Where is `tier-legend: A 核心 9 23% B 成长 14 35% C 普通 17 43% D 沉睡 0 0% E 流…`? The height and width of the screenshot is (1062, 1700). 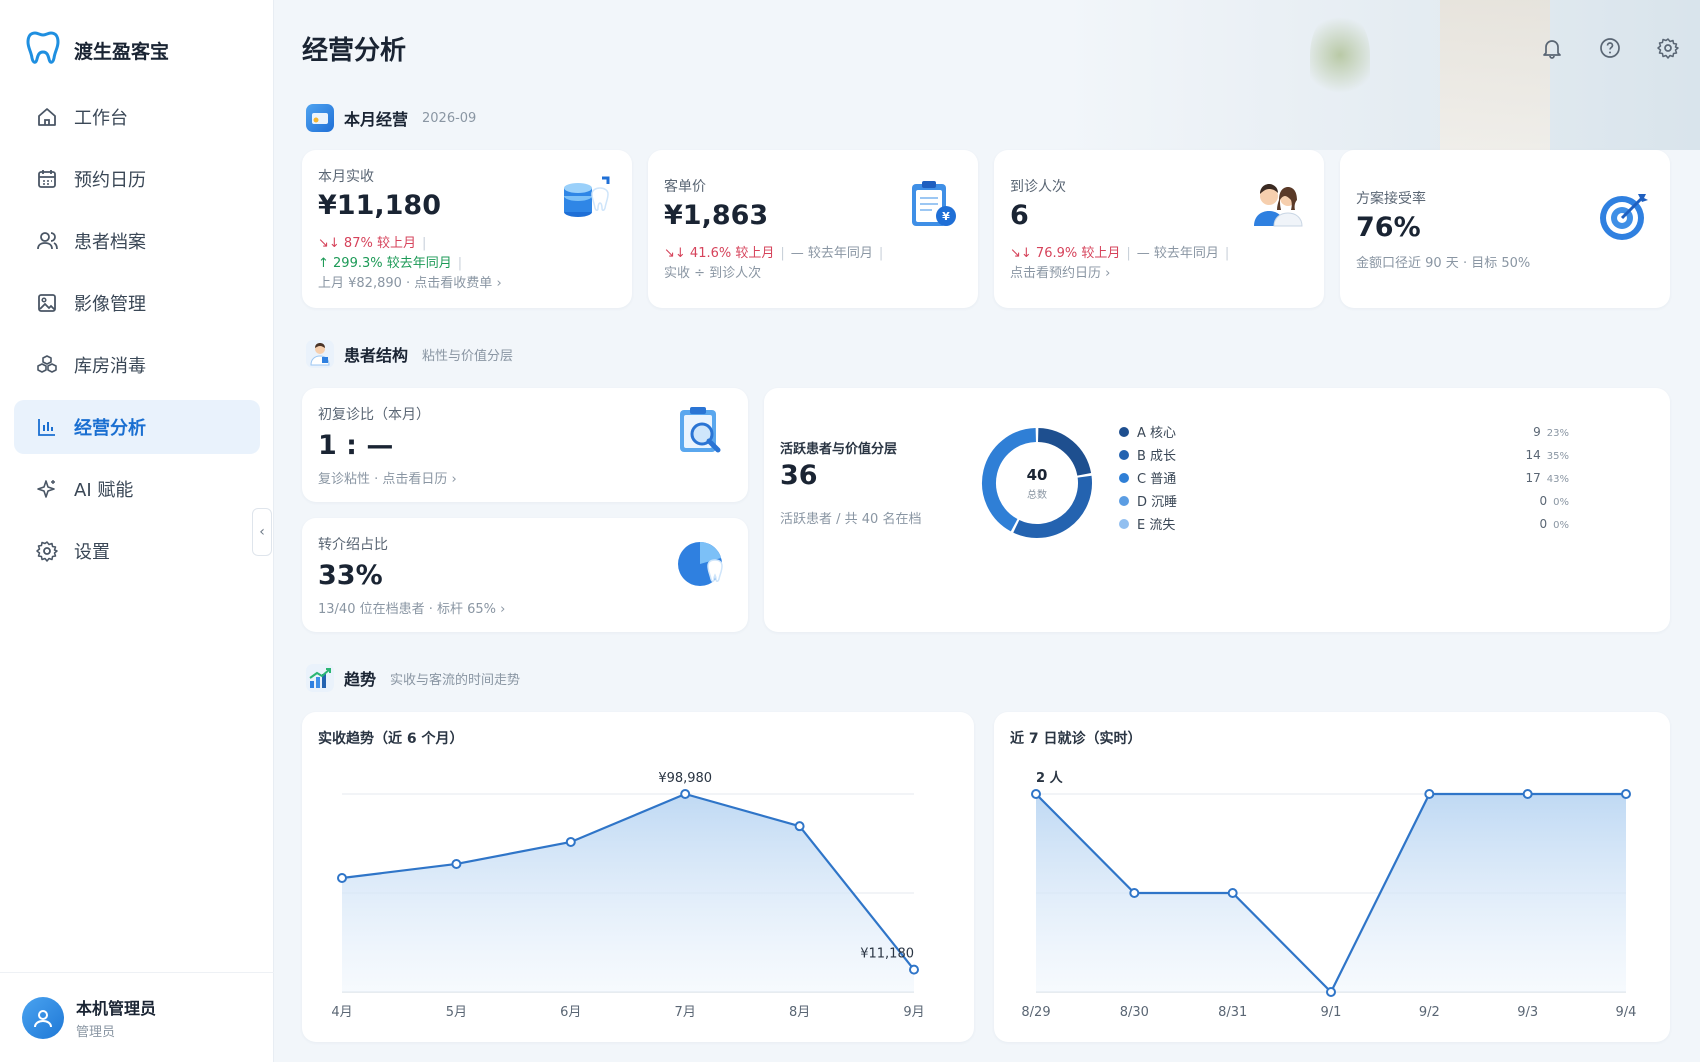 tier-legend: A 核心 9 23% B 成长 14 35% C 普通 17 43% D 沉睡 0 0% E 流… is located at coordinates (1344, 477).